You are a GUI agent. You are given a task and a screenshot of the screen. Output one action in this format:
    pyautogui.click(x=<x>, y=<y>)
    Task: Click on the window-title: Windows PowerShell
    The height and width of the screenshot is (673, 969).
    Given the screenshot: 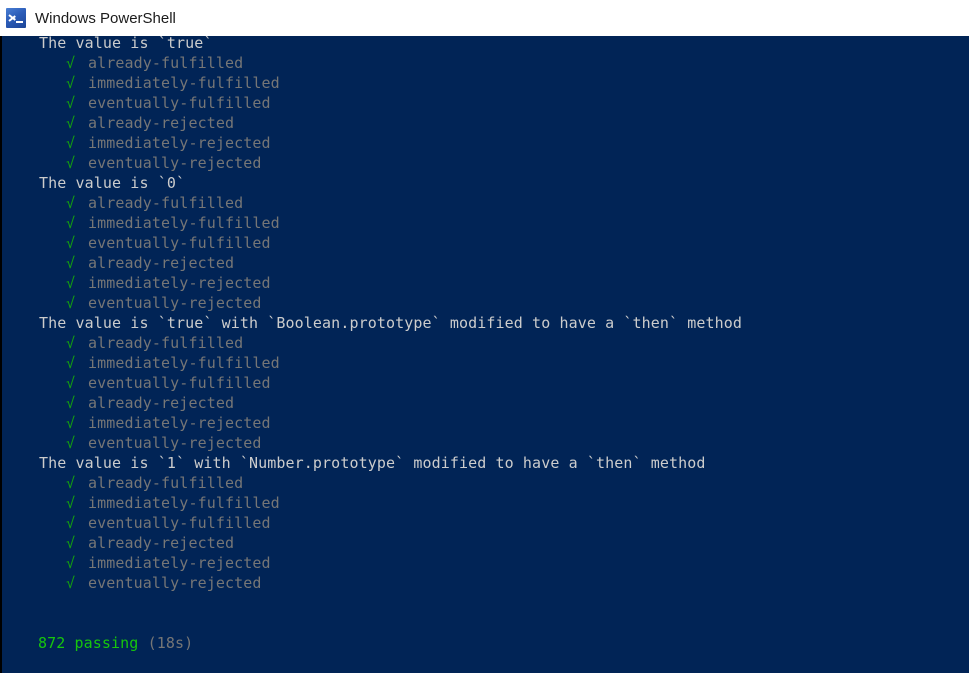 What is the action you would take?
    pyautogui.click(x=105, y=18)
    